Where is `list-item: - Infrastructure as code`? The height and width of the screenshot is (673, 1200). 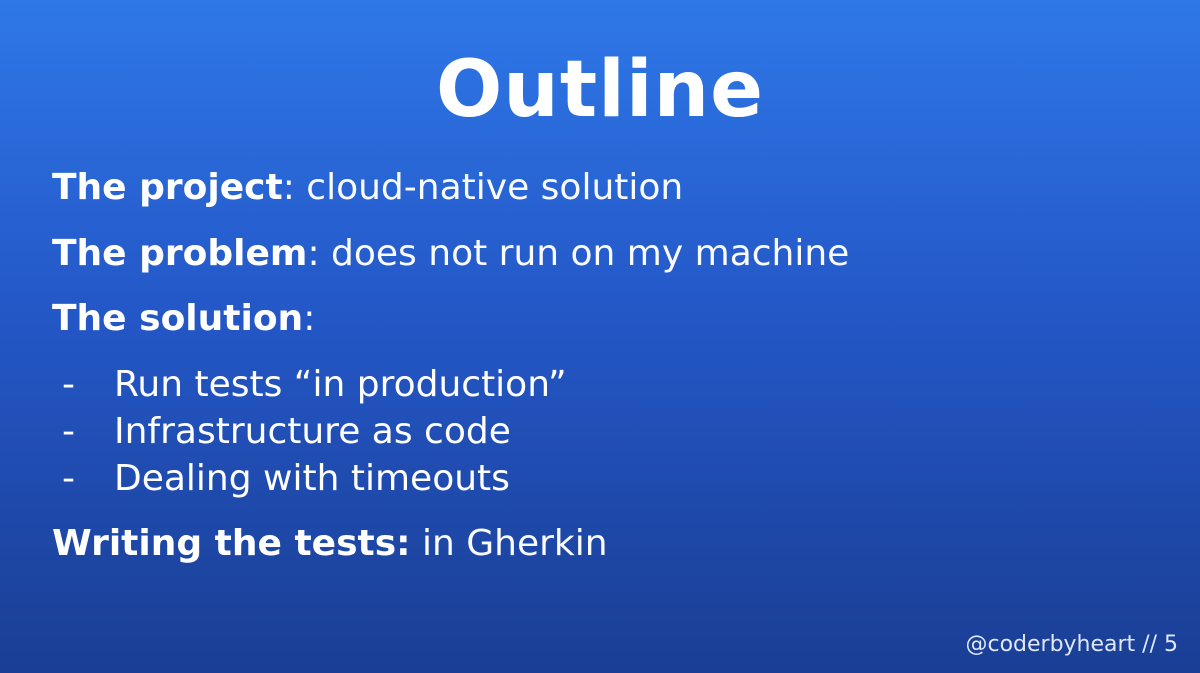
list-item: - Infrastructure as code is located at coordinates (314, 431).